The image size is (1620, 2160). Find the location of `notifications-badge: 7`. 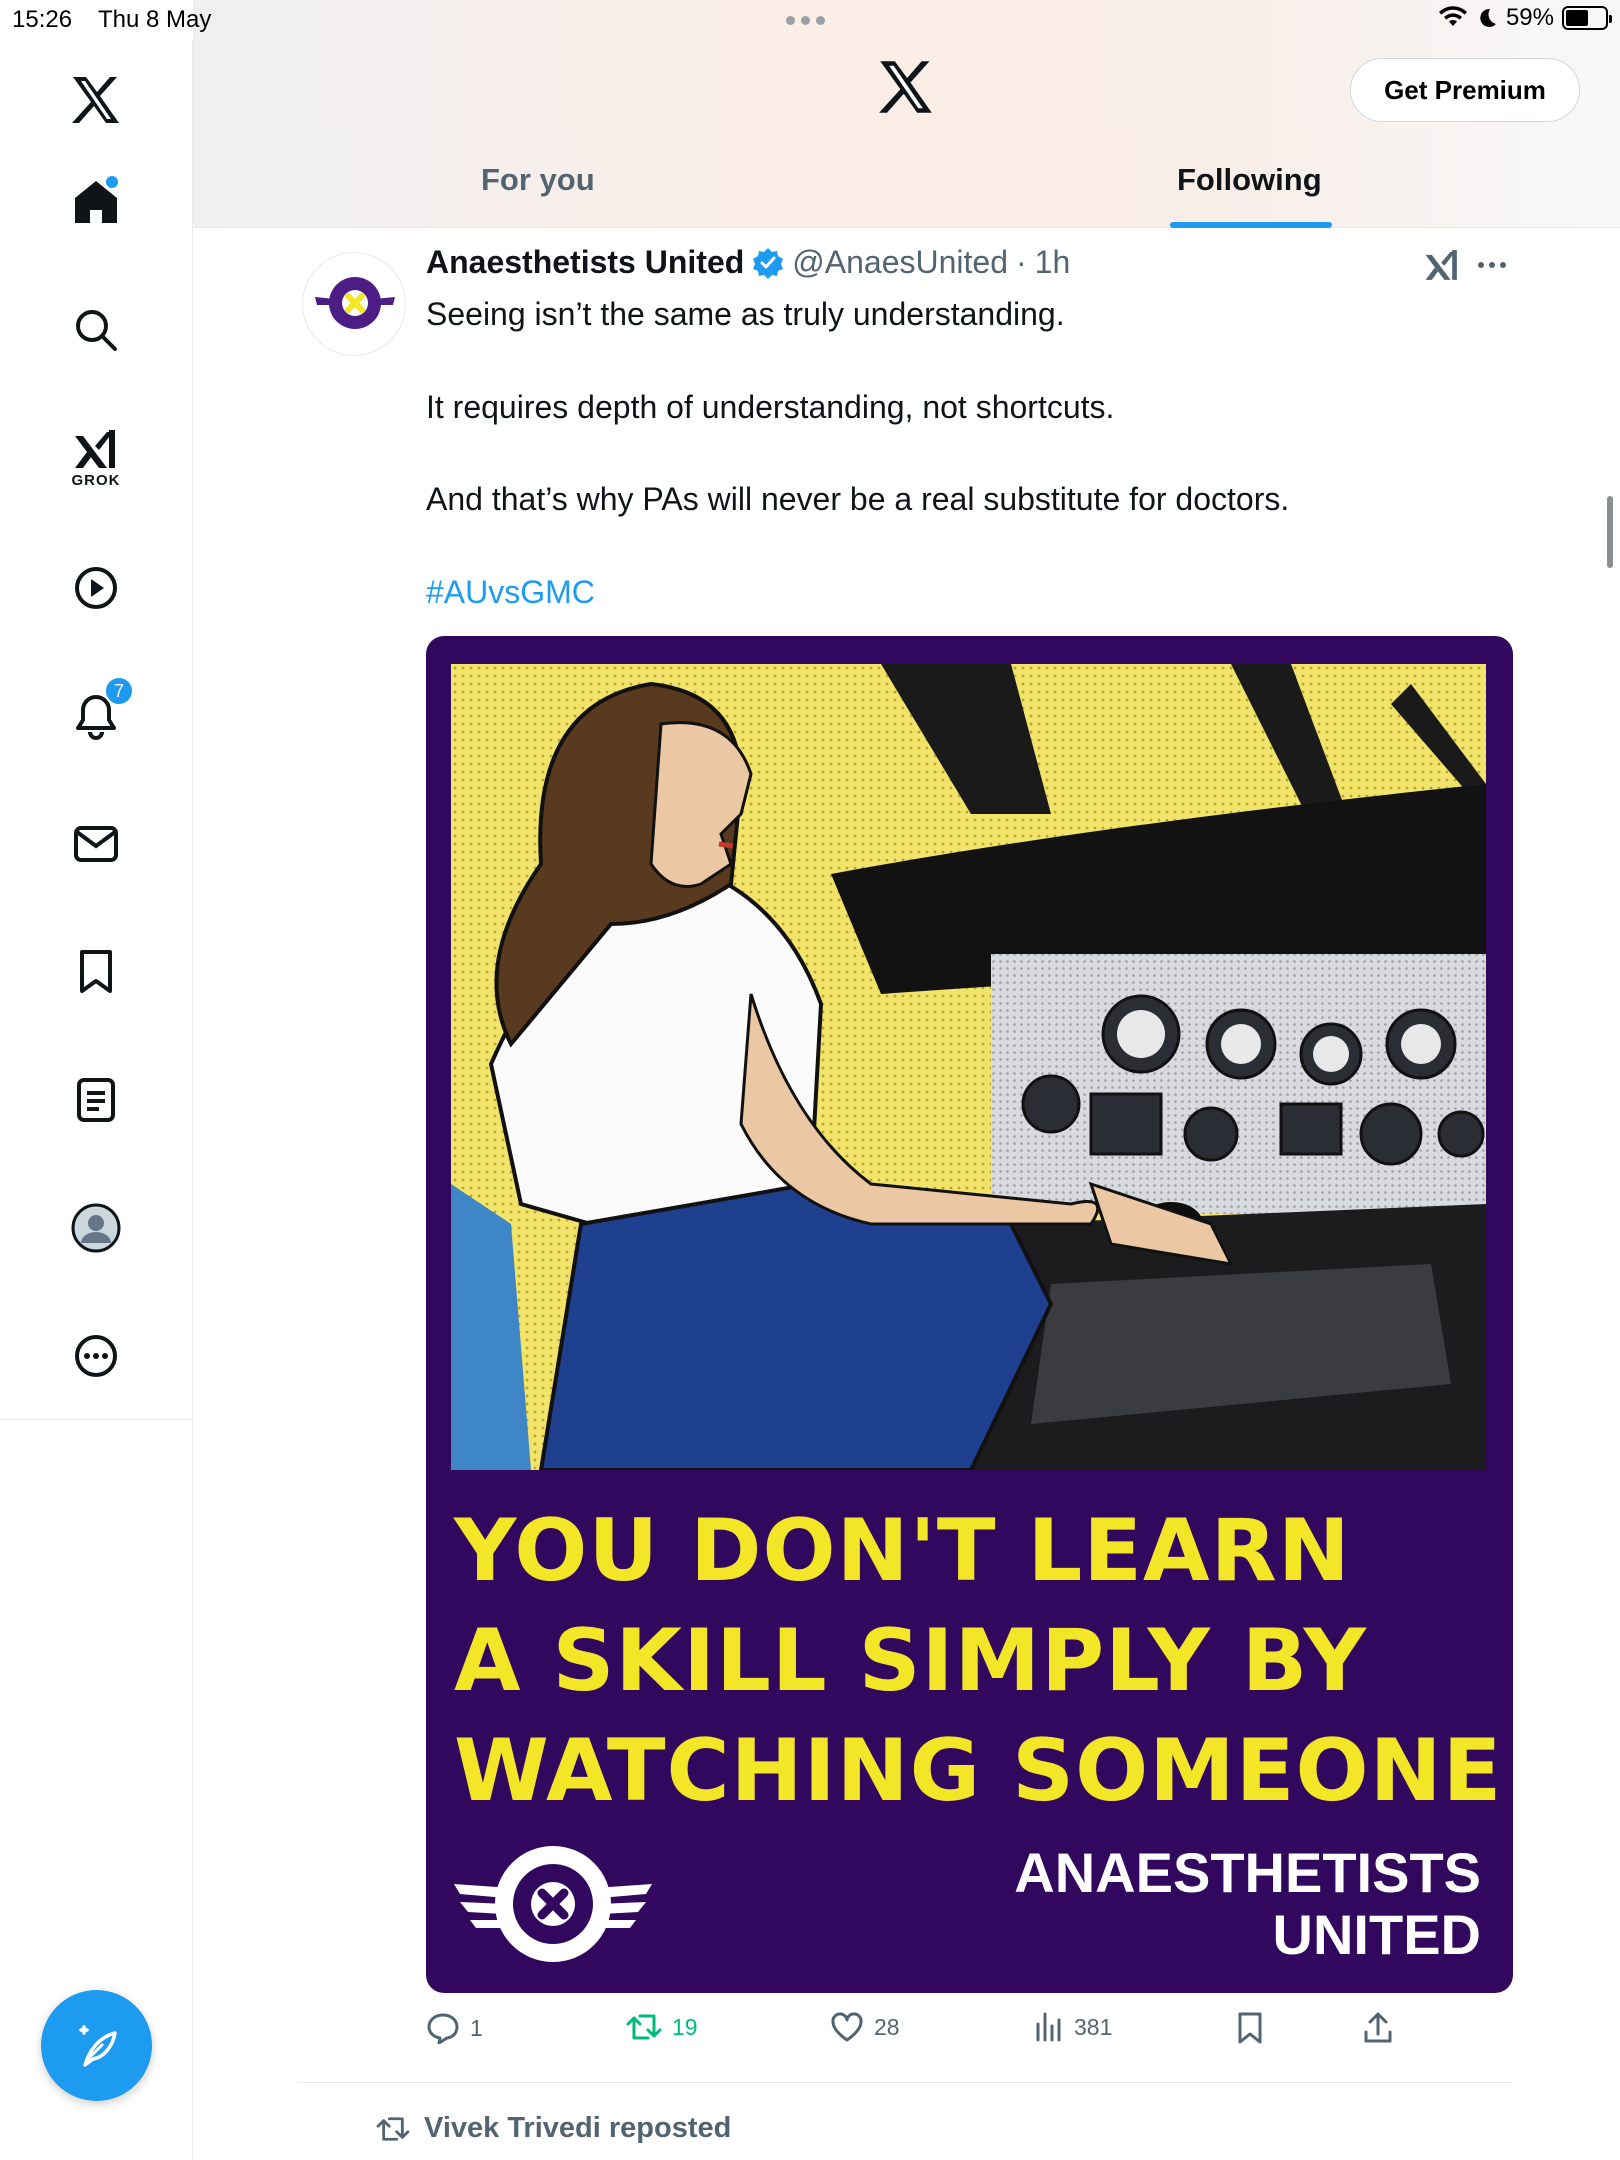

notifications-badge: 7 is located at coordinates (119, 691).